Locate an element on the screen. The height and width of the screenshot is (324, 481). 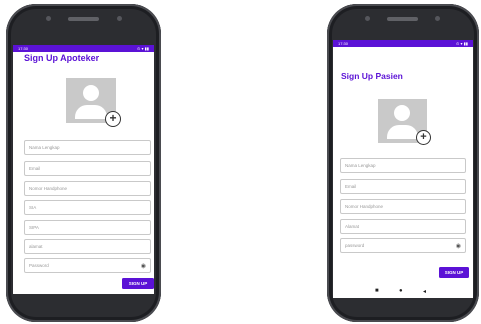
field-placeholder: SIA is located at coordinates (33, 207).